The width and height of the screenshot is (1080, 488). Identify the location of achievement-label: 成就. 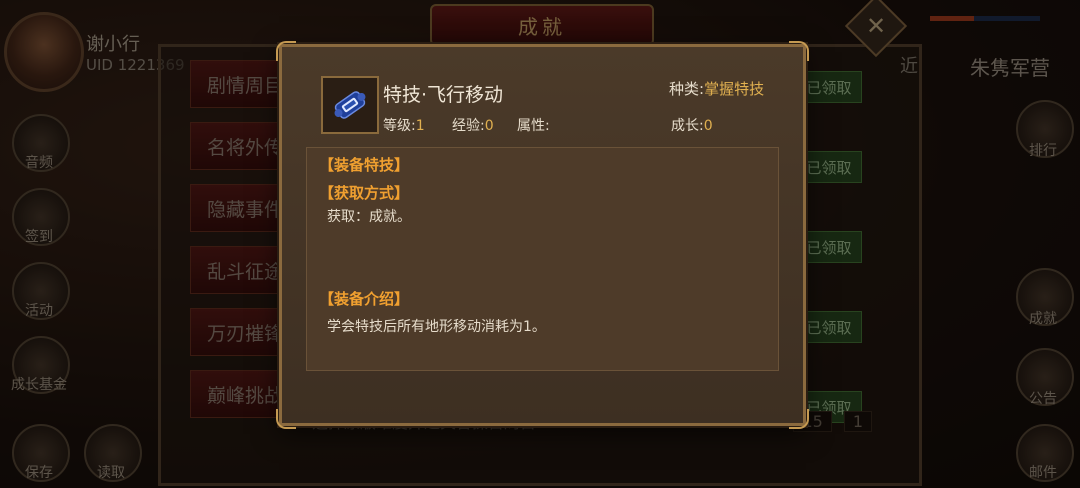
(1043, 319).